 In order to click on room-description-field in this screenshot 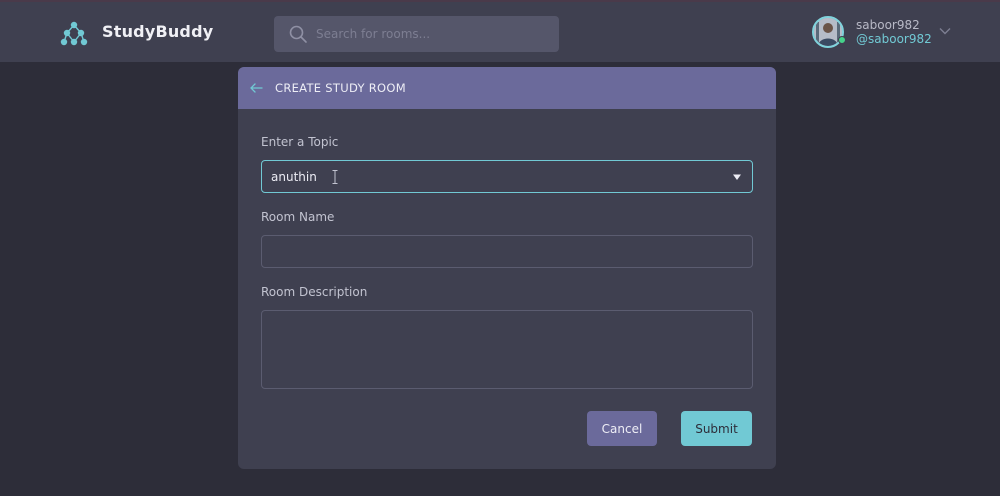, I will do `click(507, 349)`.